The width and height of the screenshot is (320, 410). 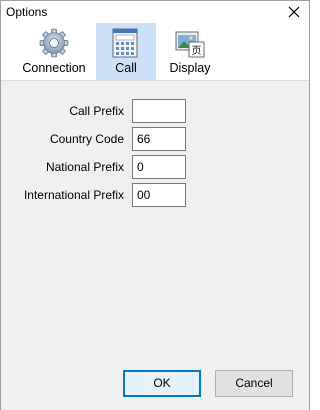 What do you see at coordinates (84, 167) in the screenshot?
I see `national-prefix-label: National Prefix` at bounding box center [84, 167].